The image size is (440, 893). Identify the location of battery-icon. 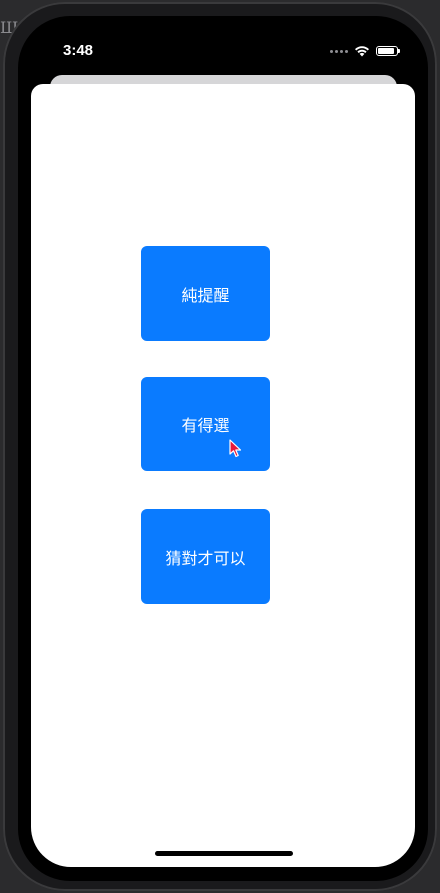
(388, 51).